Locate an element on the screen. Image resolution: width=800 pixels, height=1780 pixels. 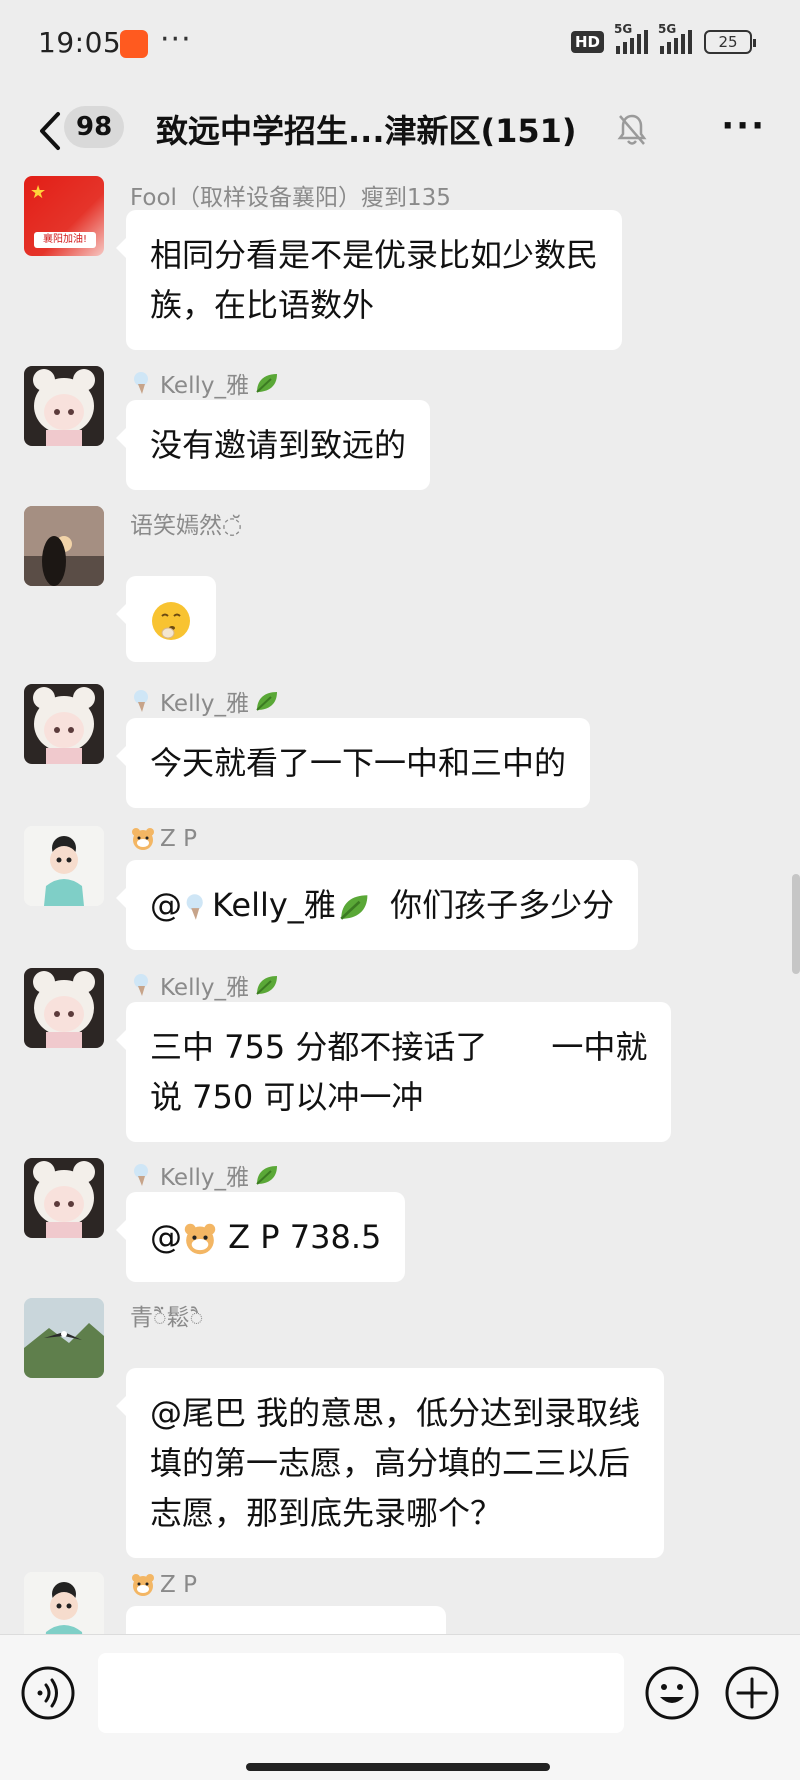
message-line: @尾巴 我的意思，低分达到录取线 is located at coordinates (395, 1413).